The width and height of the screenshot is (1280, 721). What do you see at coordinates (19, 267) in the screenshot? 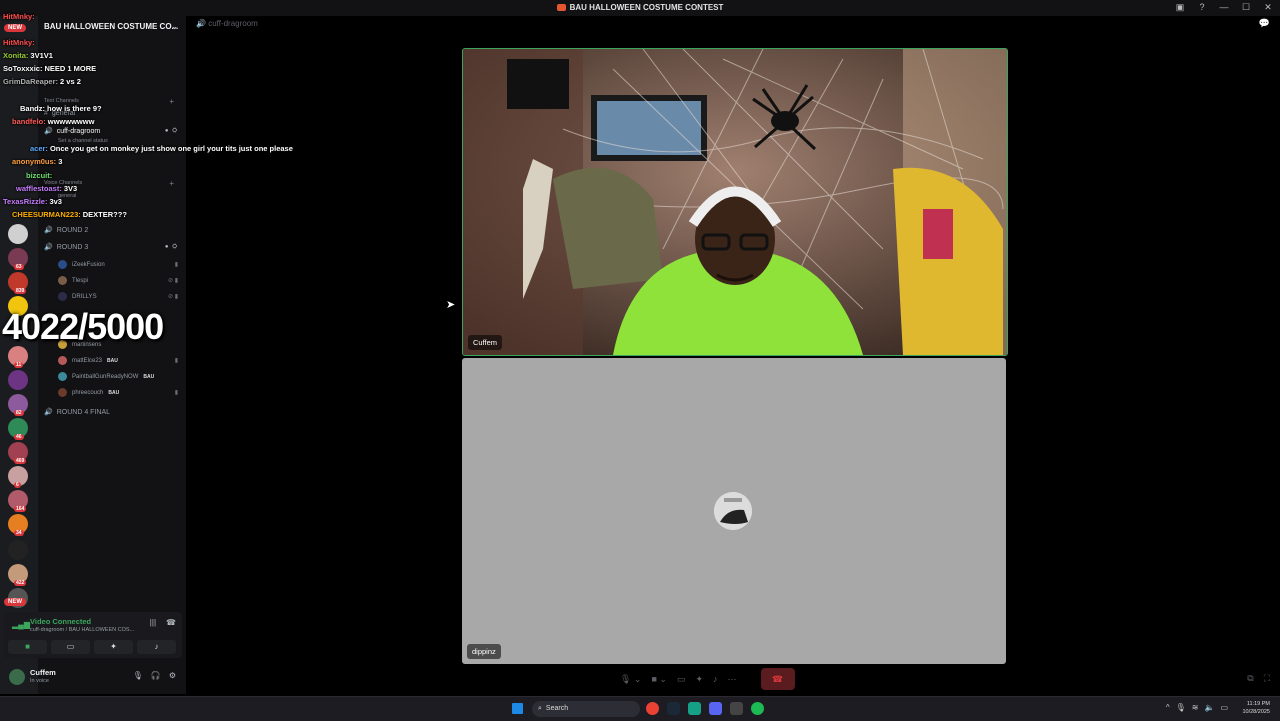
I see `unread-badge: 63` at bounding box center [19, 267].